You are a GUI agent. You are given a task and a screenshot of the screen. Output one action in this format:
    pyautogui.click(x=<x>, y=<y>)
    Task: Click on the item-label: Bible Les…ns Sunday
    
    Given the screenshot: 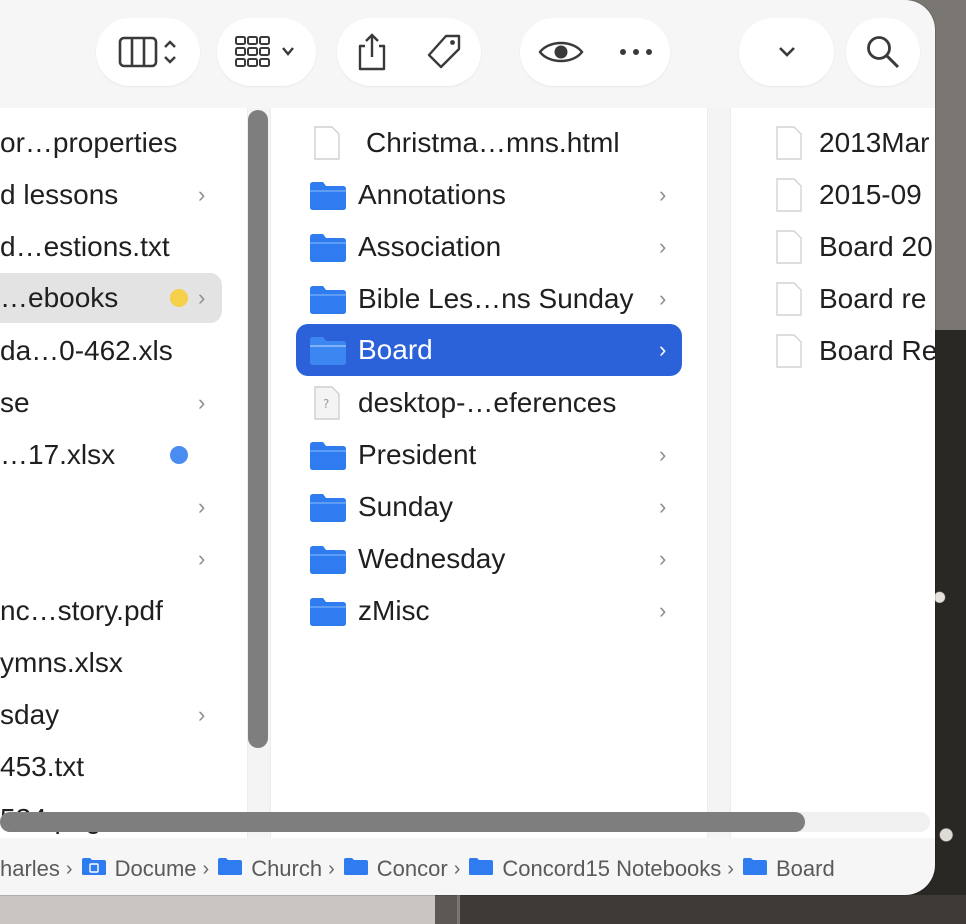 What is the action you would take?
    pyautogui.click(x=496, y=298)
    